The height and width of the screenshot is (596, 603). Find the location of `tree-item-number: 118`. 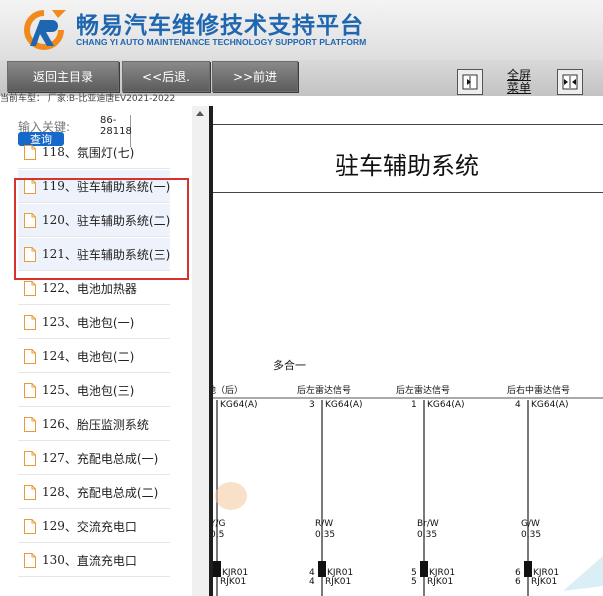

tree-item-number: 118 is located at coordinates (53, 152).